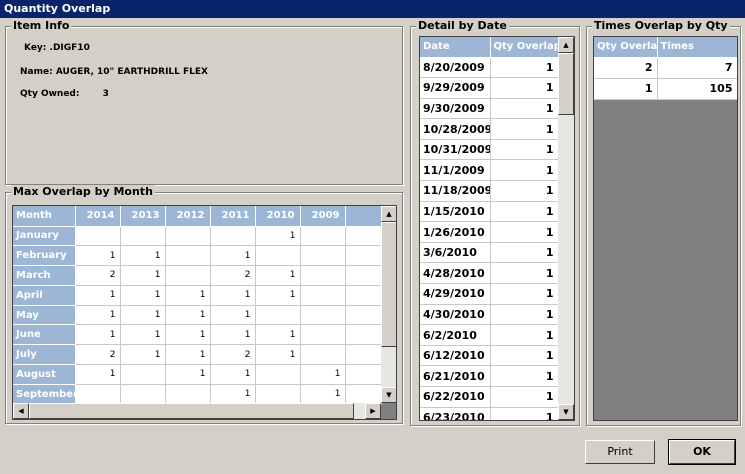 This screenshot has width=745, height=474. Describe the element at coordinates (489, 150) in the screenshot. I see `table-row: 10/31/2009 1` at that location.